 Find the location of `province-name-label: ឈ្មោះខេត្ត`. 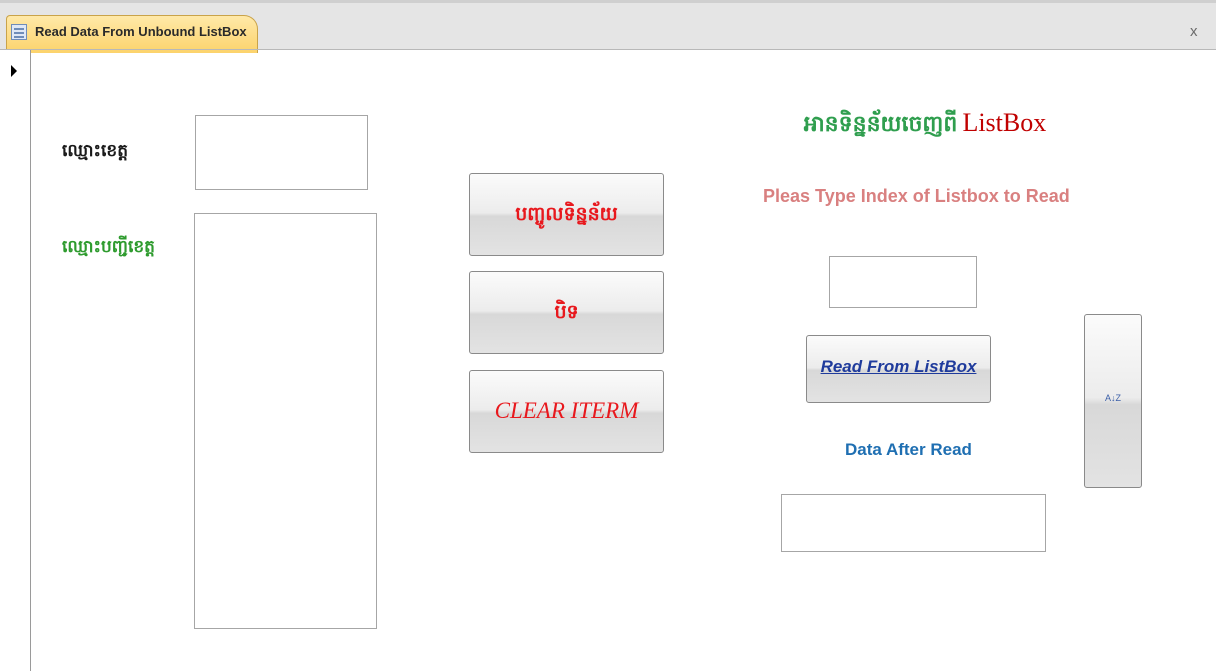

province-name-label: ឈ្មោះខេត្ត is located at coordinates (95, 151).